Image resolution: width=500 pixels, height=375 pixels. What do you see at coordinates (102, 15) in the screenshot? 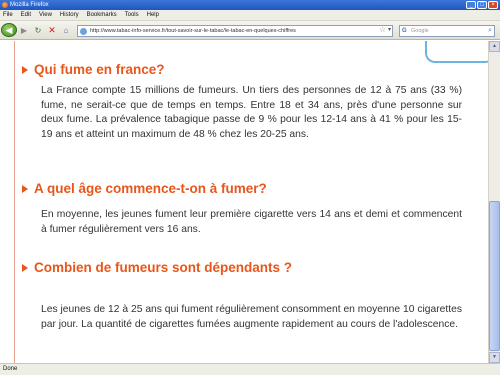
I see `menu-bookmarks: Bookmarks` at bounding box center [102, 15].